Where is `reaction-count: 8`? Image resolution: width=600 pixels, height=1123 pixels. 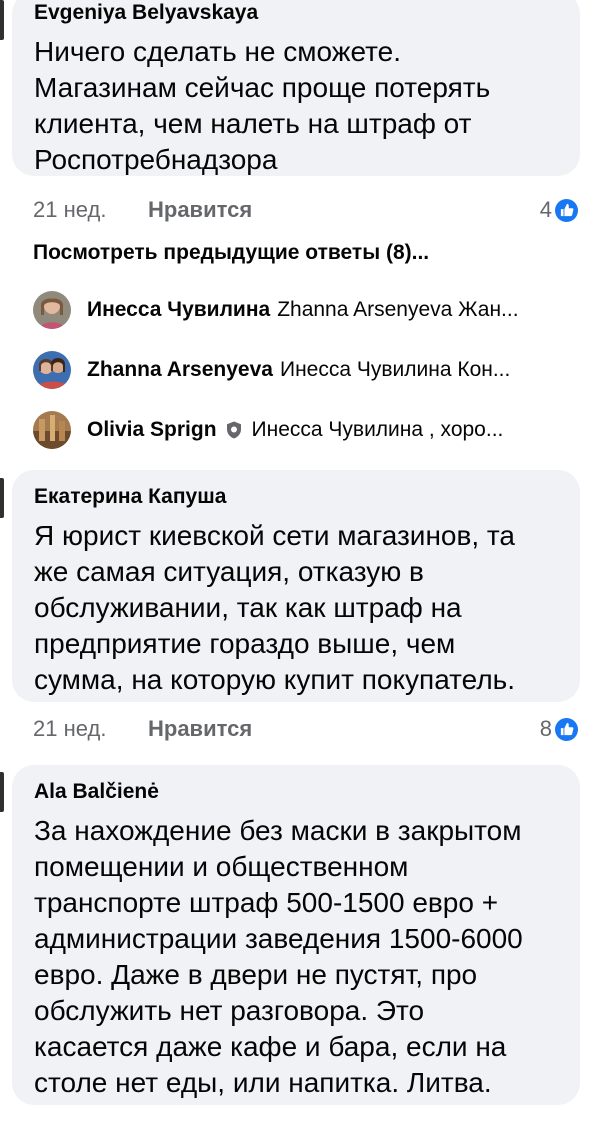 reaction-count: 8 is located at coordinates (559, 729).